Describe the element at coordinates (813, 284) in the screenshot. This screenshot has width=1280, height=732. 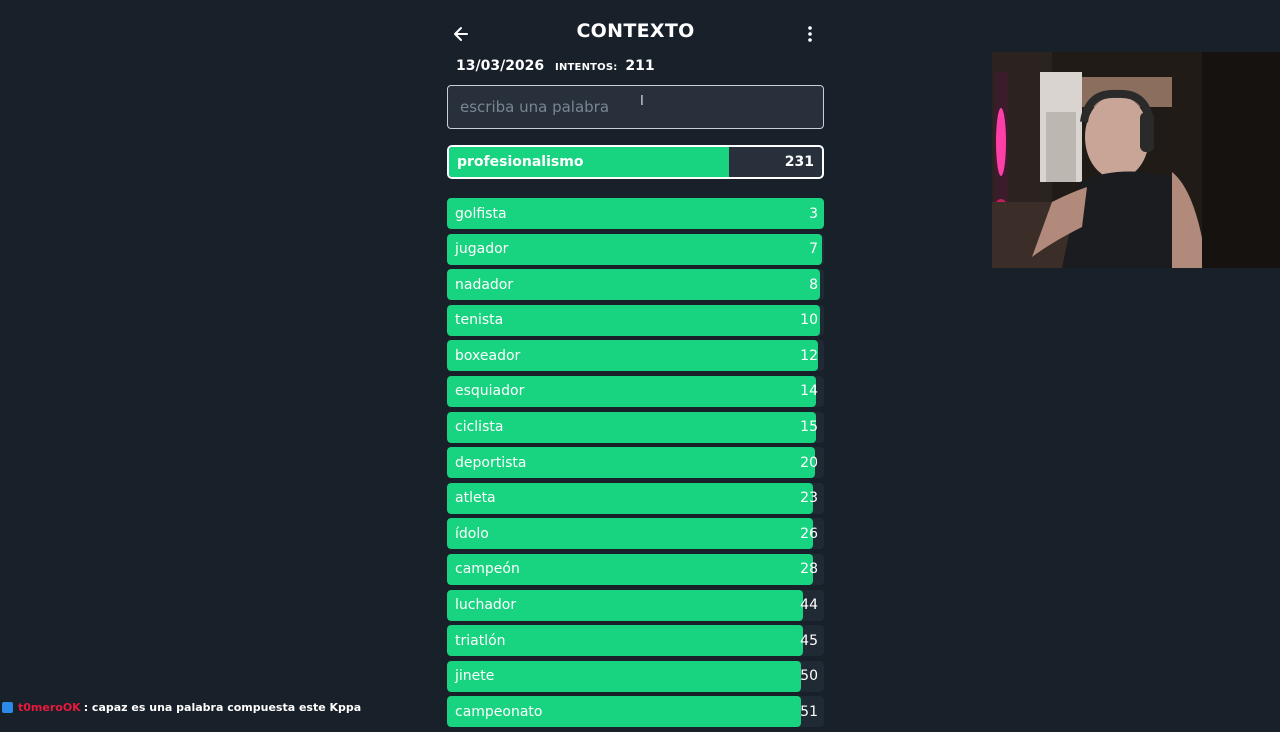
I see `guess-rank: 8` at that location.